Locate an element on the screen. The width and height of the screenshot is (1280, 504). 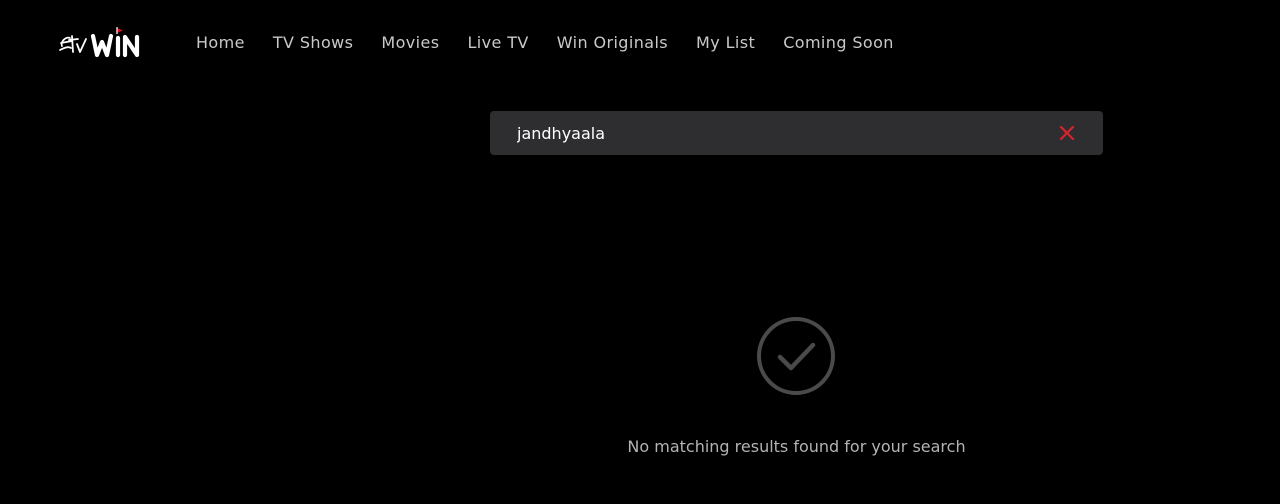
clear-search-button is located at coordinates (1067, 133).